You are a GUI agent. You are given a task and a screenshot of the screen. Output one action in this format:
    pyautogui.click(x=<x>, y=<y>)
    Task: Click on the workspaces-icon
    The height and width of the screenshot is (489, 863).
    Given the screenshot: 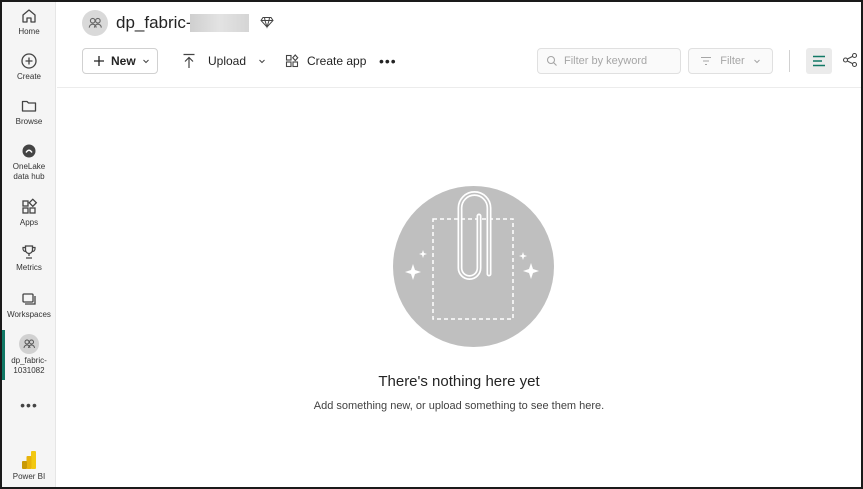 What is the action you would take?
    pyautogui.click(x=29, y=299)
    